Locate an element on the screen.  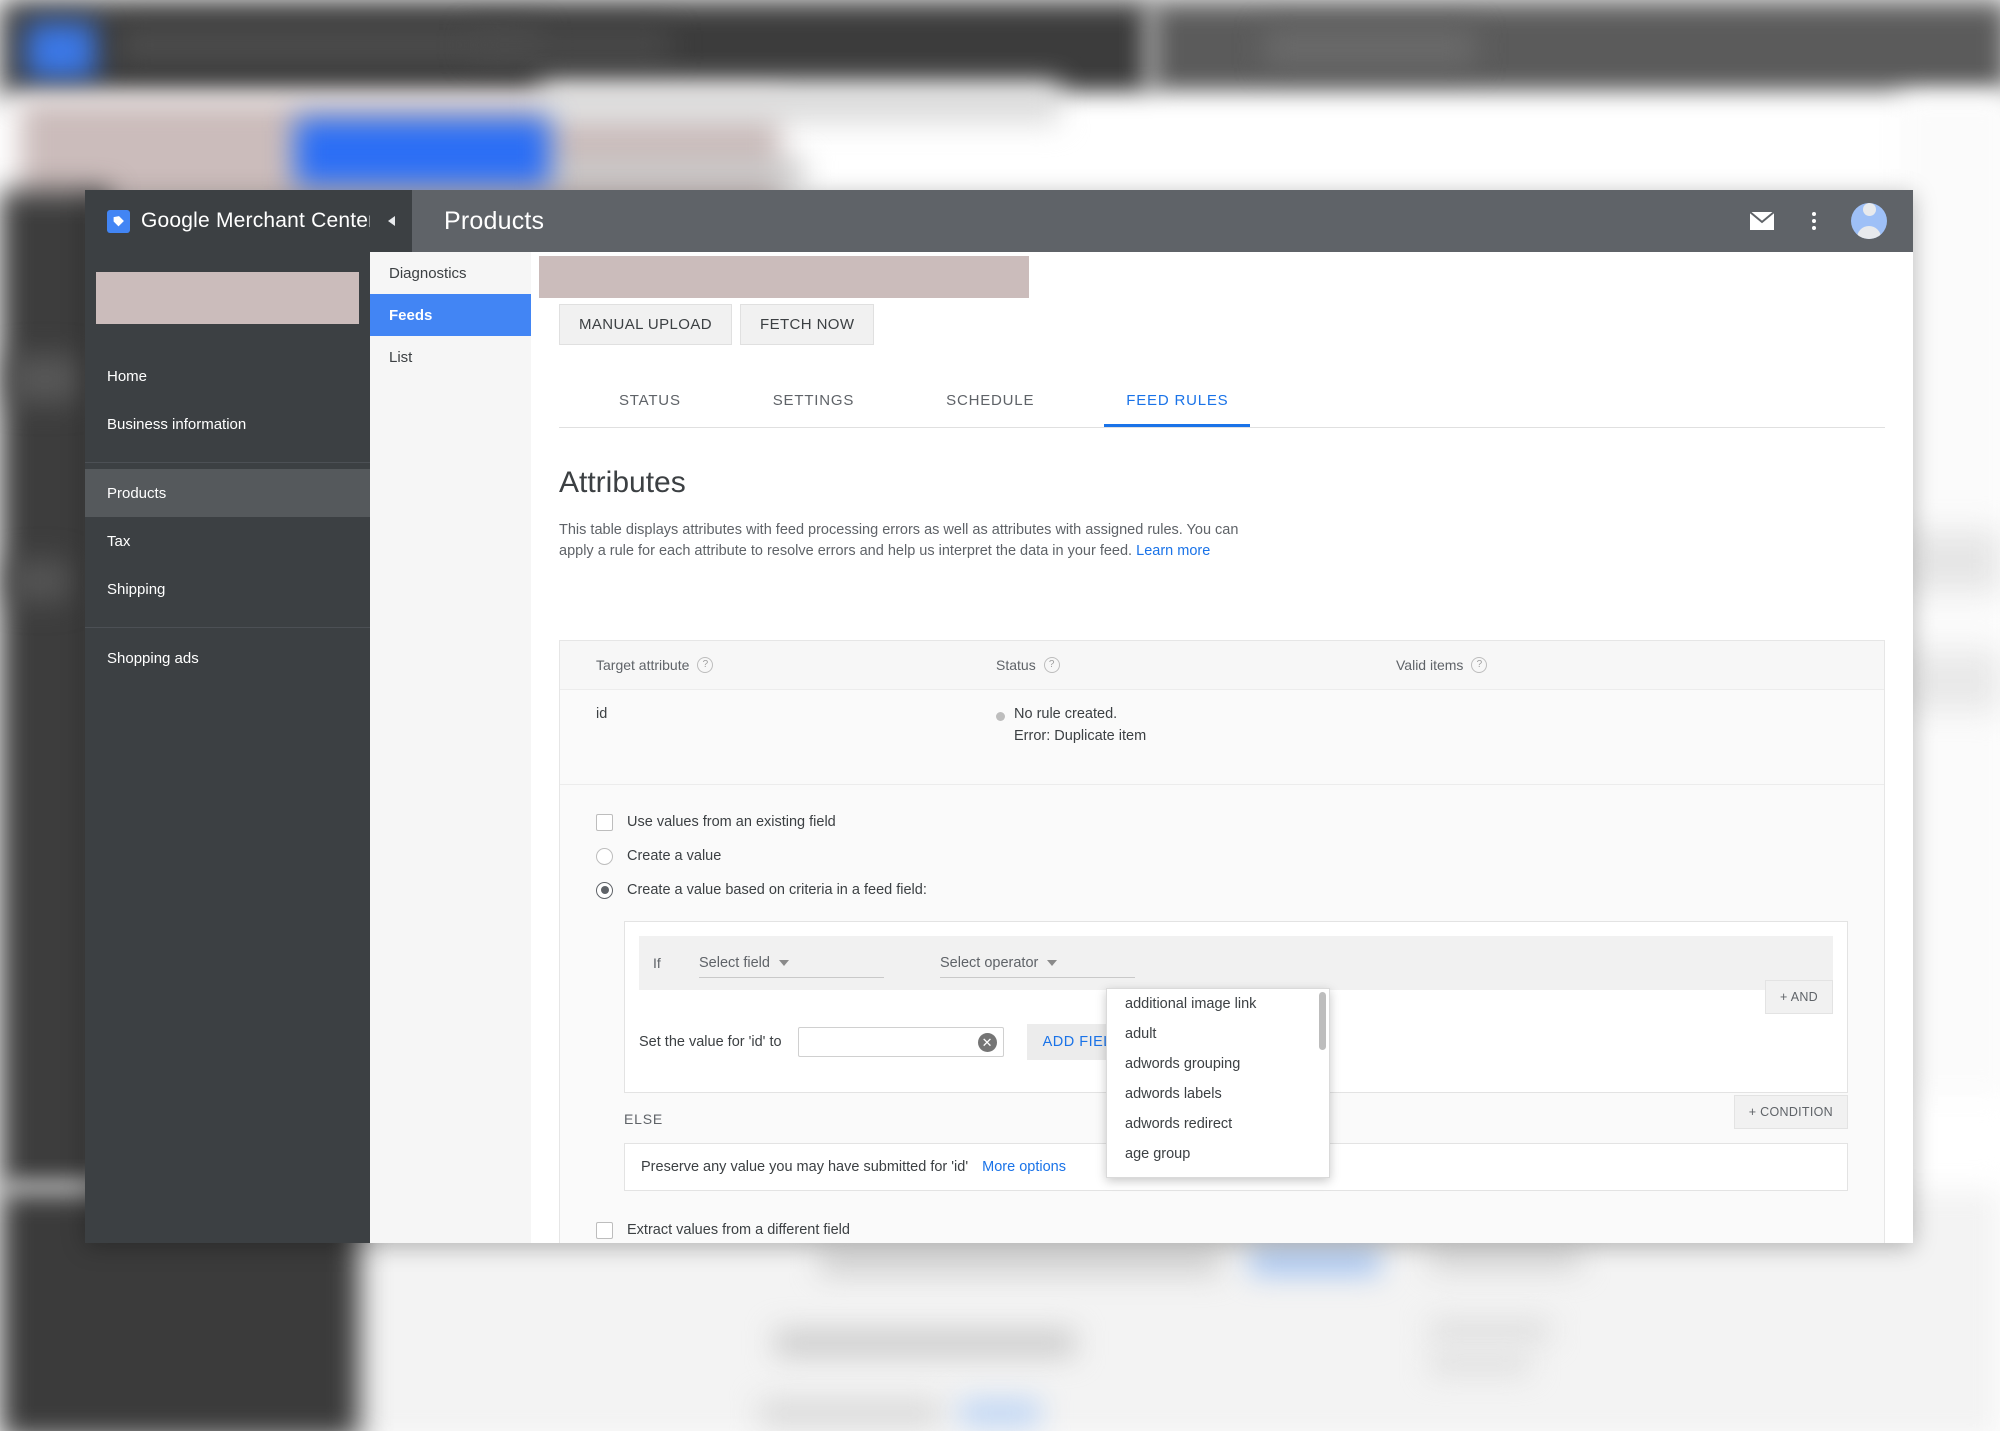
column-label: Valid items is located at coordinates (1430, 665).